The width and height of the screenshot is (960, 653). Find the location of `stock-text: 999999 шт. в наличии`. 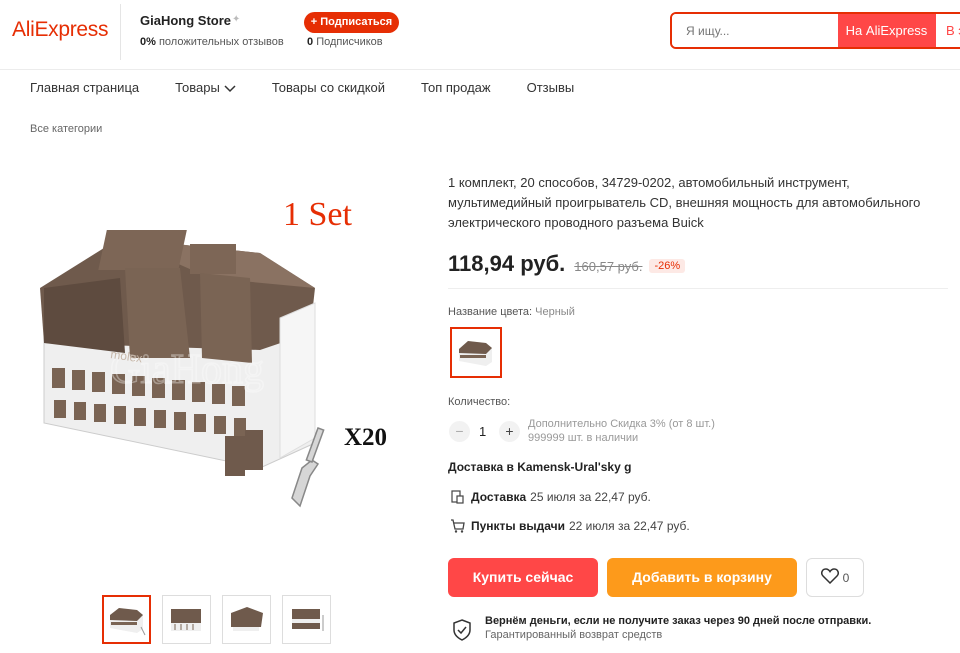

stock-text: 999999 шт. в наличии is located at coordinates (583, 438).